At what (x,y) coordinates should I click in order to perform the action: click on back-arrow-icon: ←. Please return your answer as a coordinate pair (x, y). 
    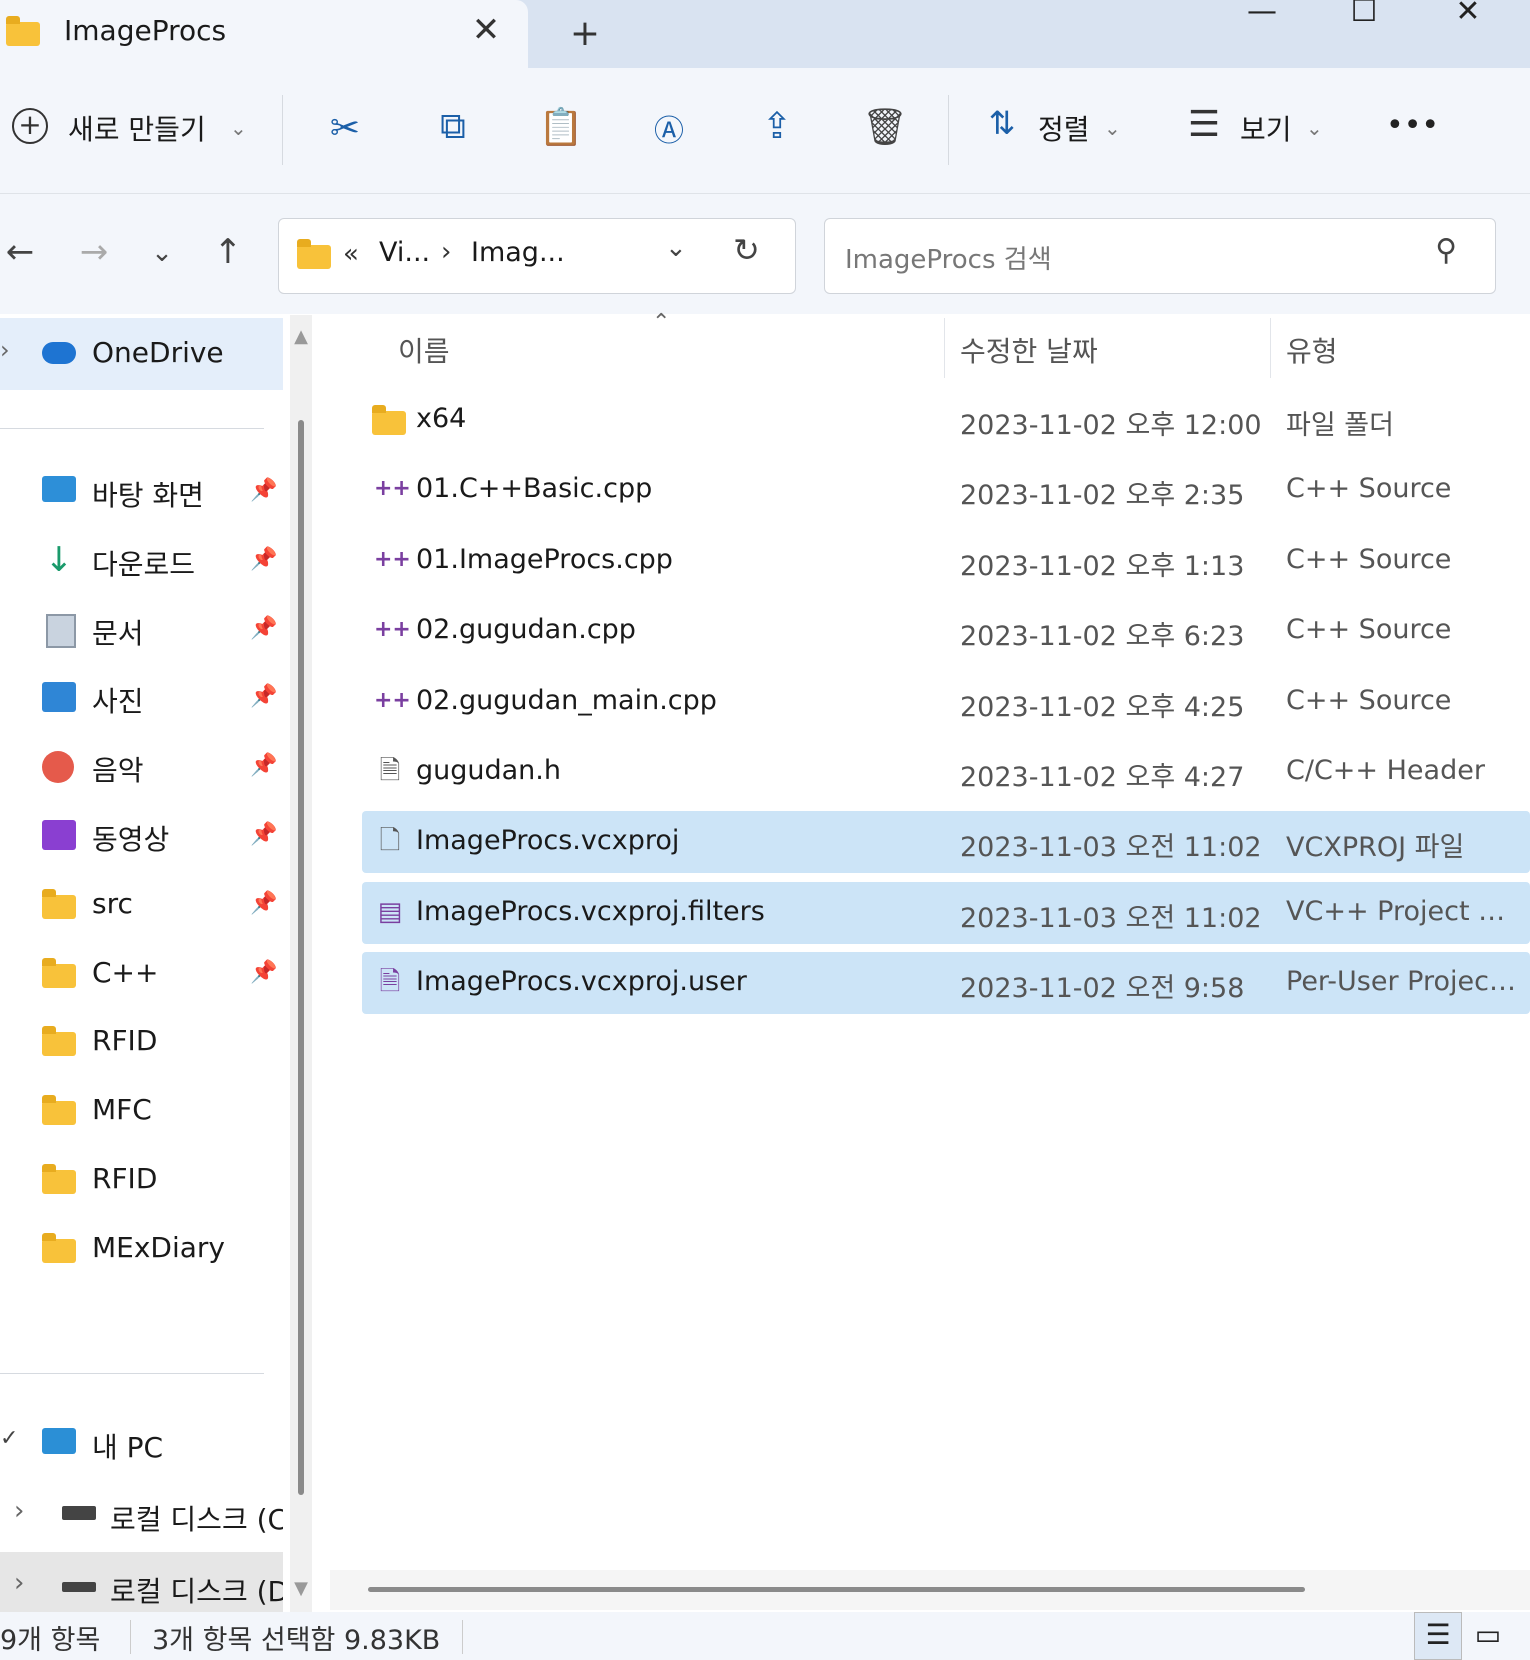
    Looking at the image, I should click on (20, 252).